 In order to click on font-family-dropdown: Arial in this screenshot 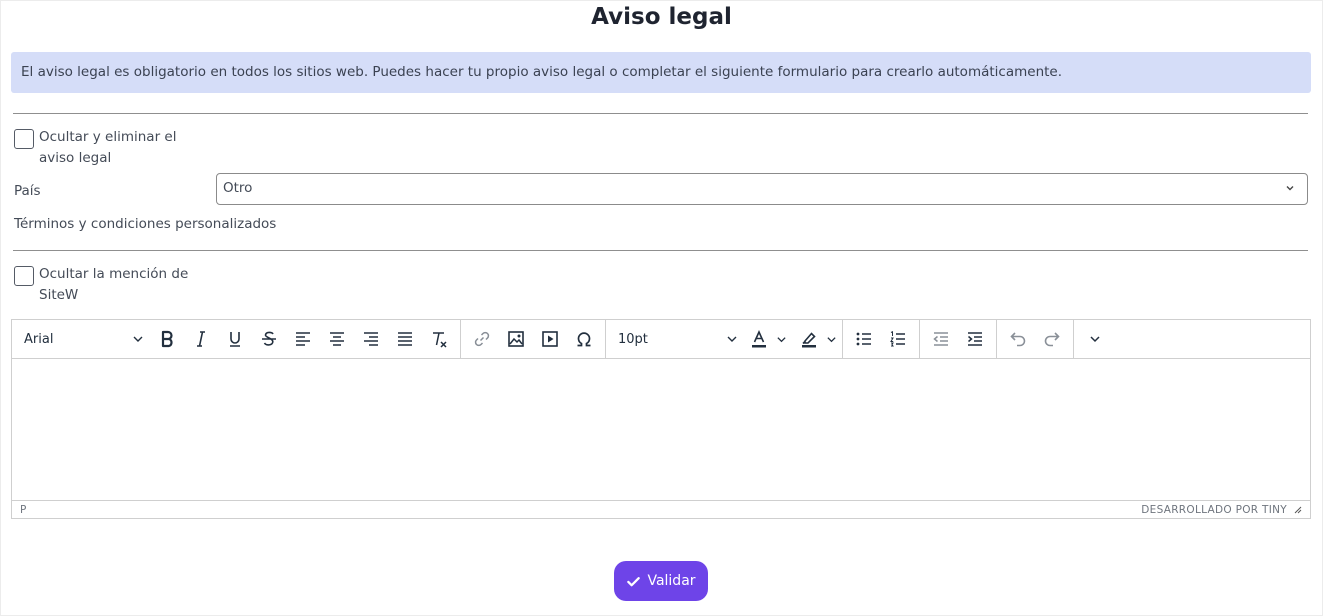, I will do `click(83, 339)`.